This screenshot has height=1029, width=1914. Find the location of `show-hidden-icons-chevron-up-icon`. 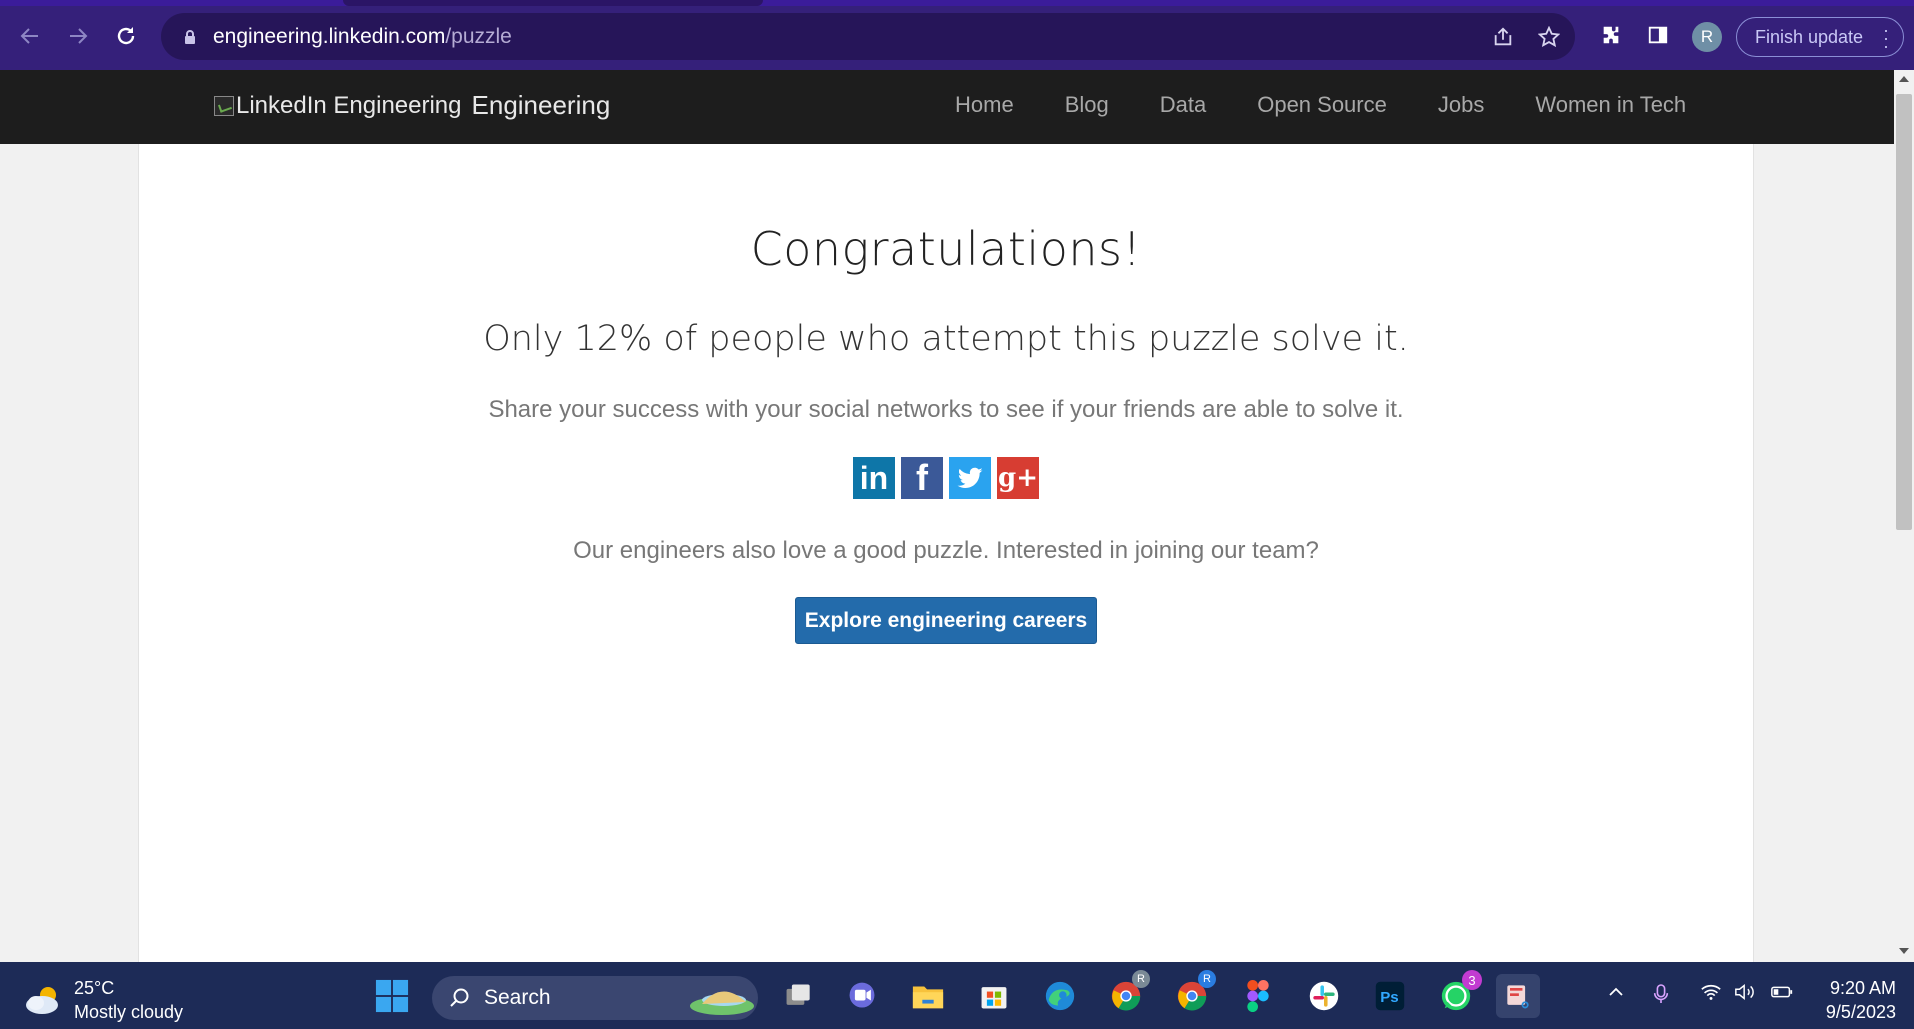

show-hidden-icons-chevron-up-icon is located at coordinates (1616, 994).